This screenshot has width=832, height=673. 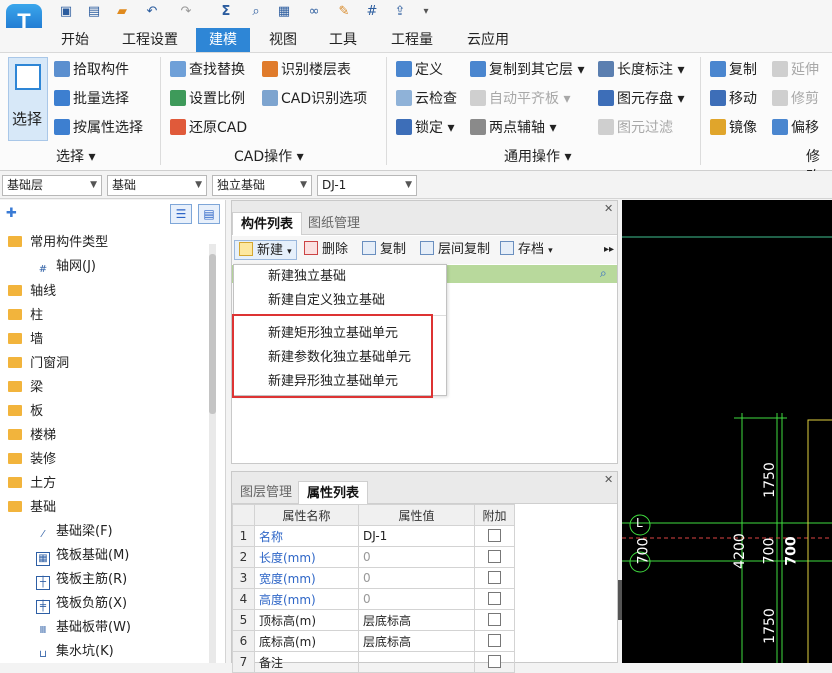 What do you see at coordinates (384, 250) in the screenshot?
I see `copy-component-button: 复制` at bounding box center [384, 250].